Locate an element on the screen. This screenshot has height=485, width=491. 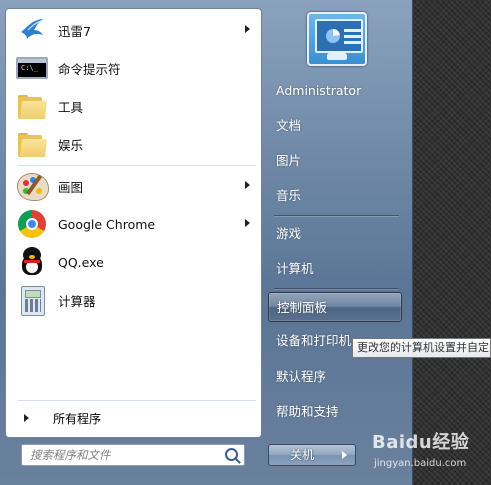
watermark-url: jingyan.baidu.com is located at coordinates (420, 463).